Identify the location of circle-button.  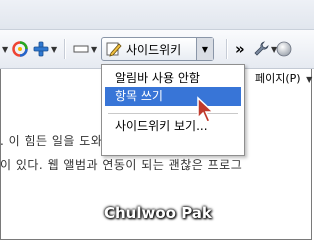
(284, 49).